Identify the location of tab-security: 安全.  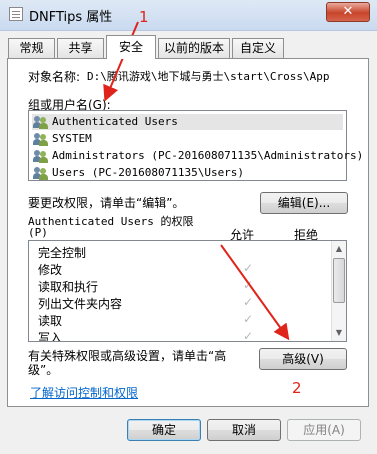
(131, 47).